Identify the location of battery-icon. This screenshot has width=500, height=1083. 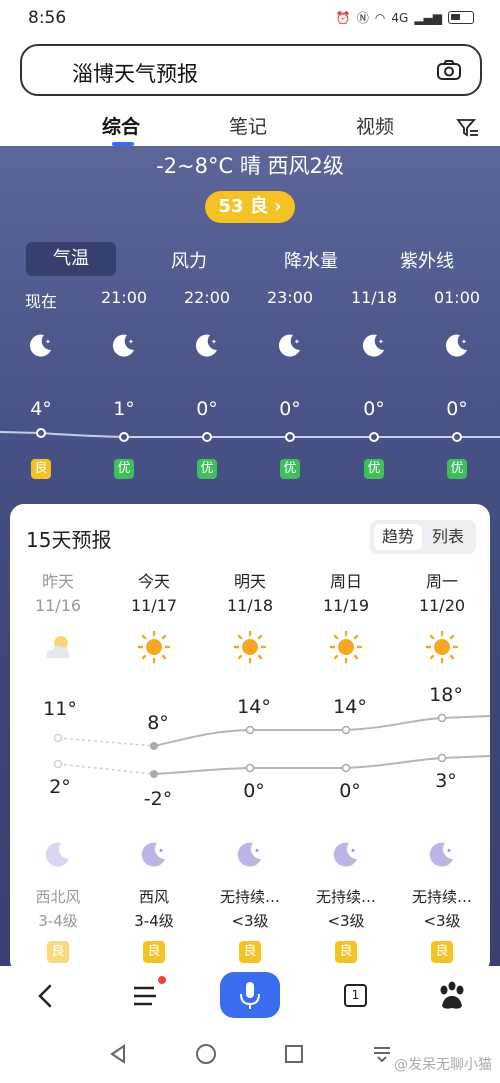
(461, 17).